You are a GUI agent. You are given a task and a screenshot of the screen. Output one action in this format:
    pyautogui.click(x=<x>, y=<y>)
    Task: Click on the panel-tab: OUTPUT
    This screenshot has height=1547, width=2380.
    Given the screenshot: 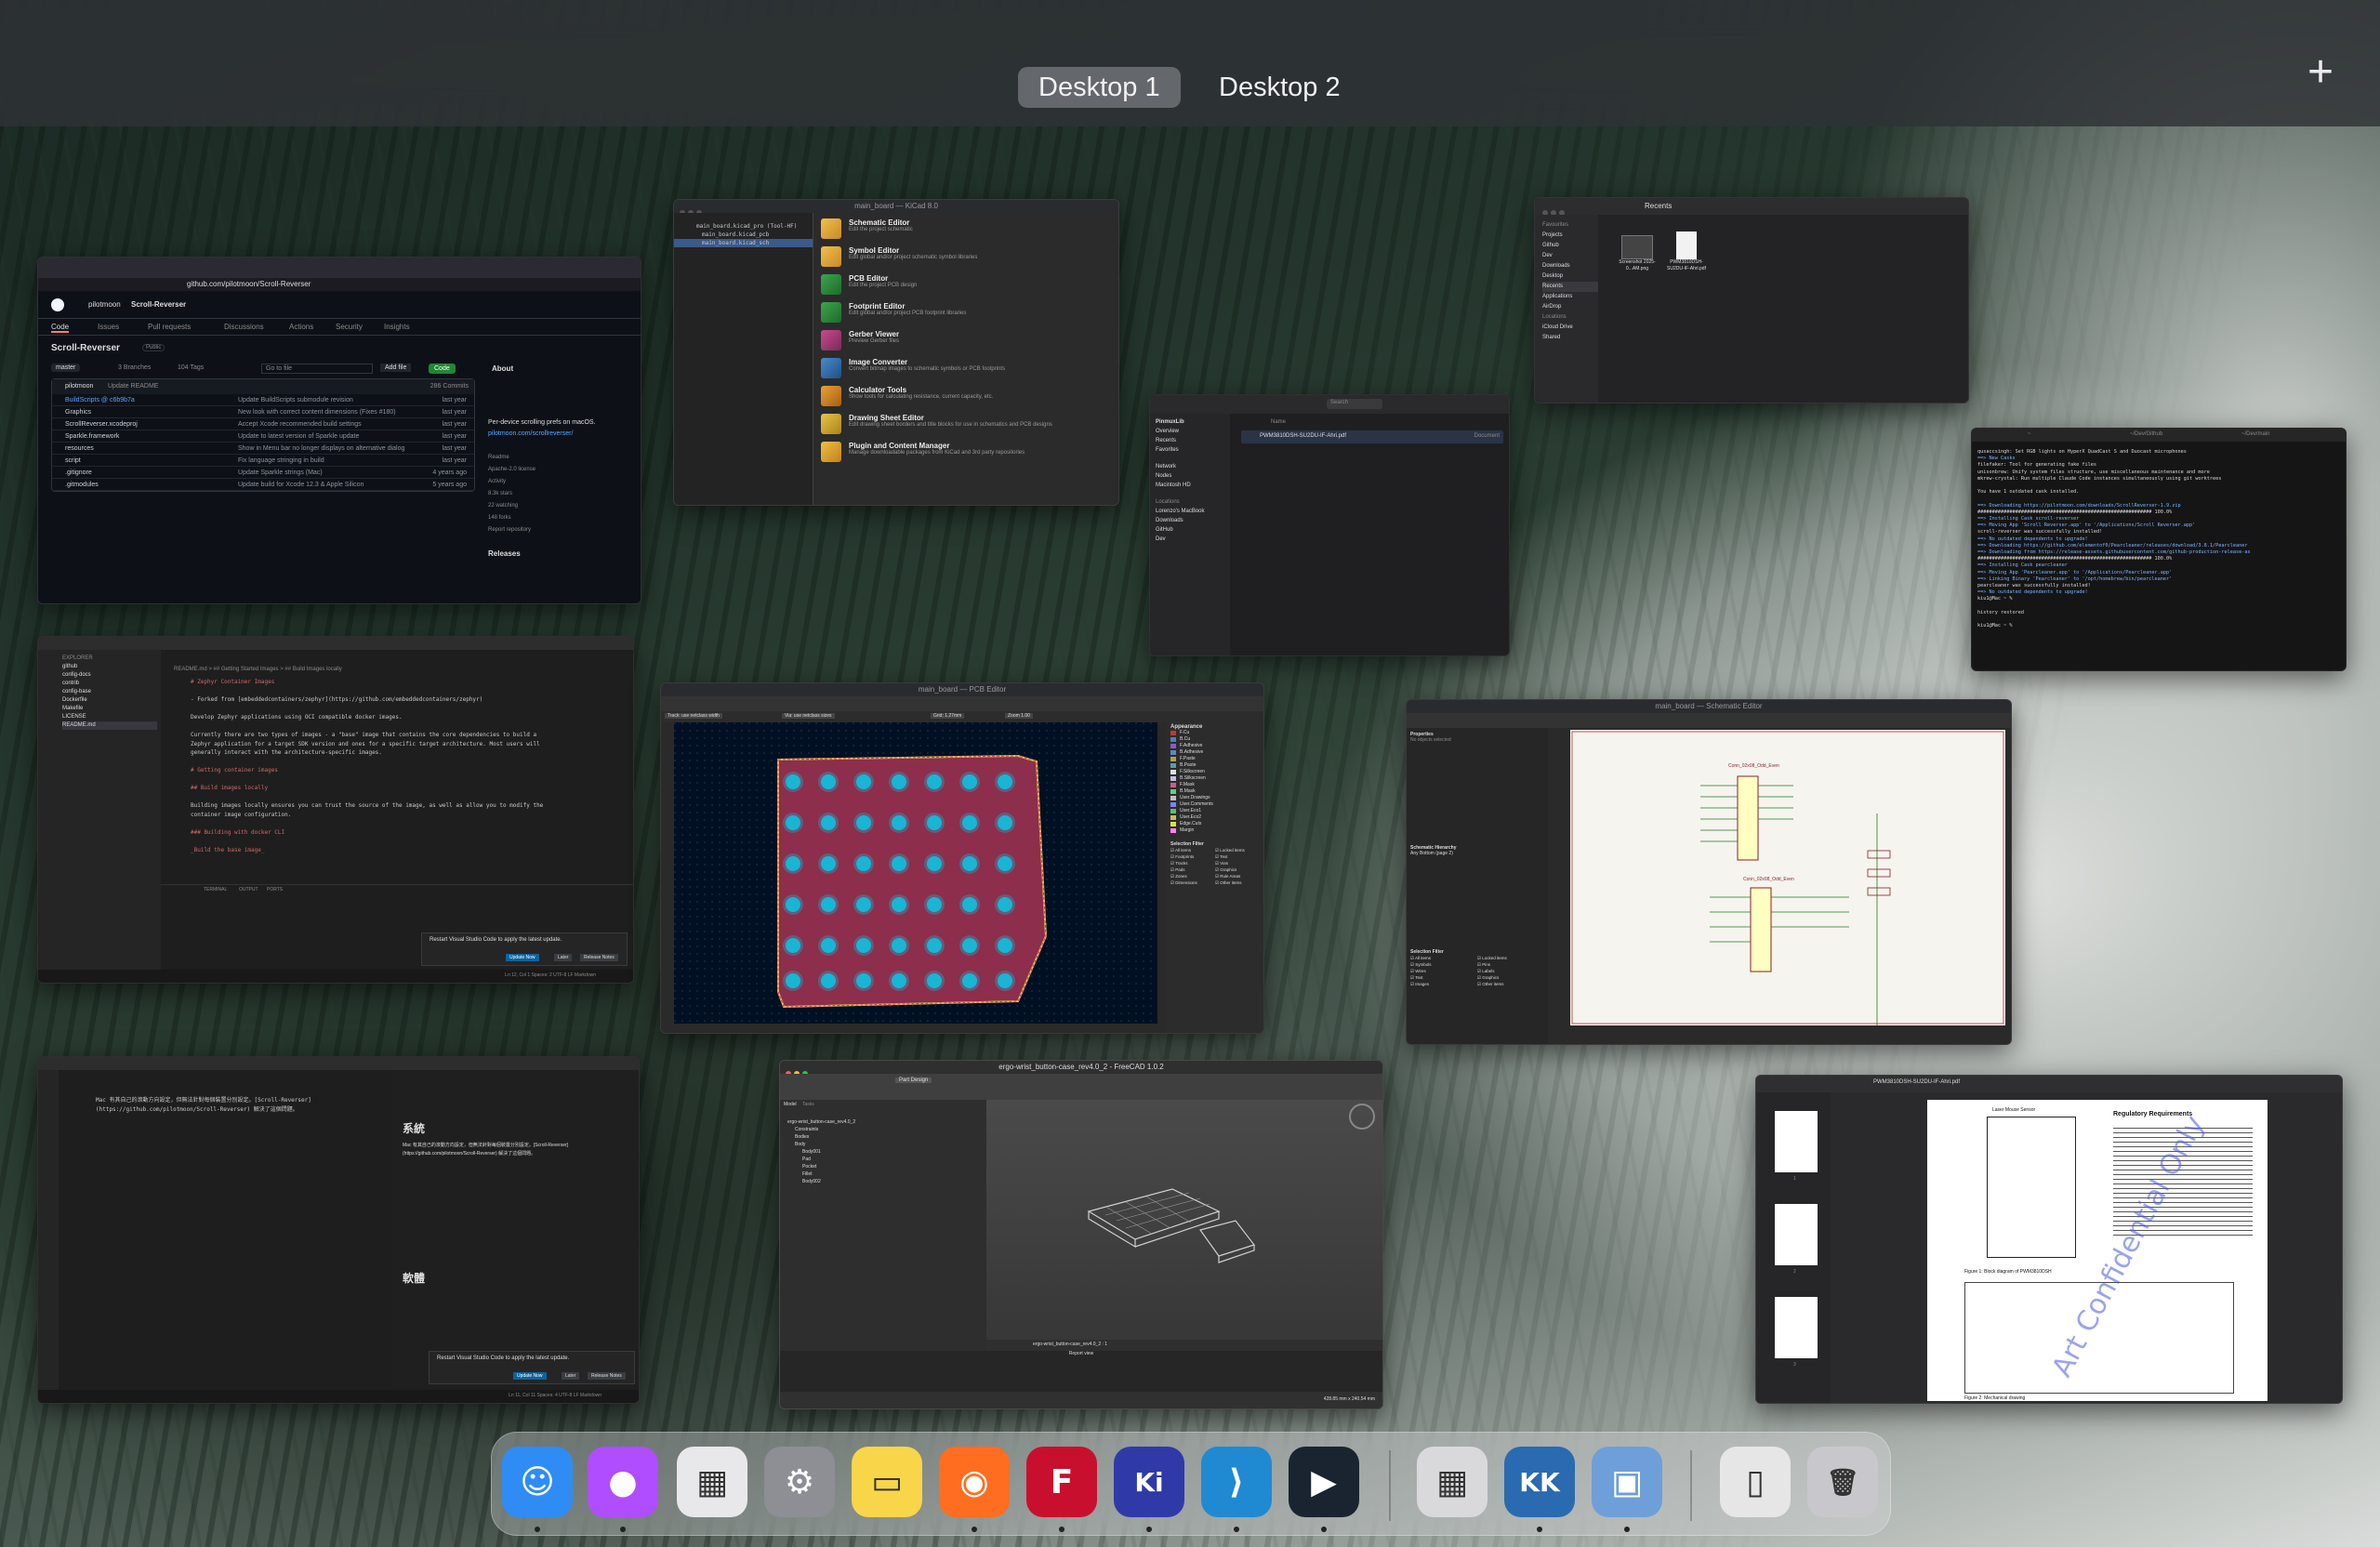 What is the action you would take?
    pyautogui.click(x=249, y=889)
    